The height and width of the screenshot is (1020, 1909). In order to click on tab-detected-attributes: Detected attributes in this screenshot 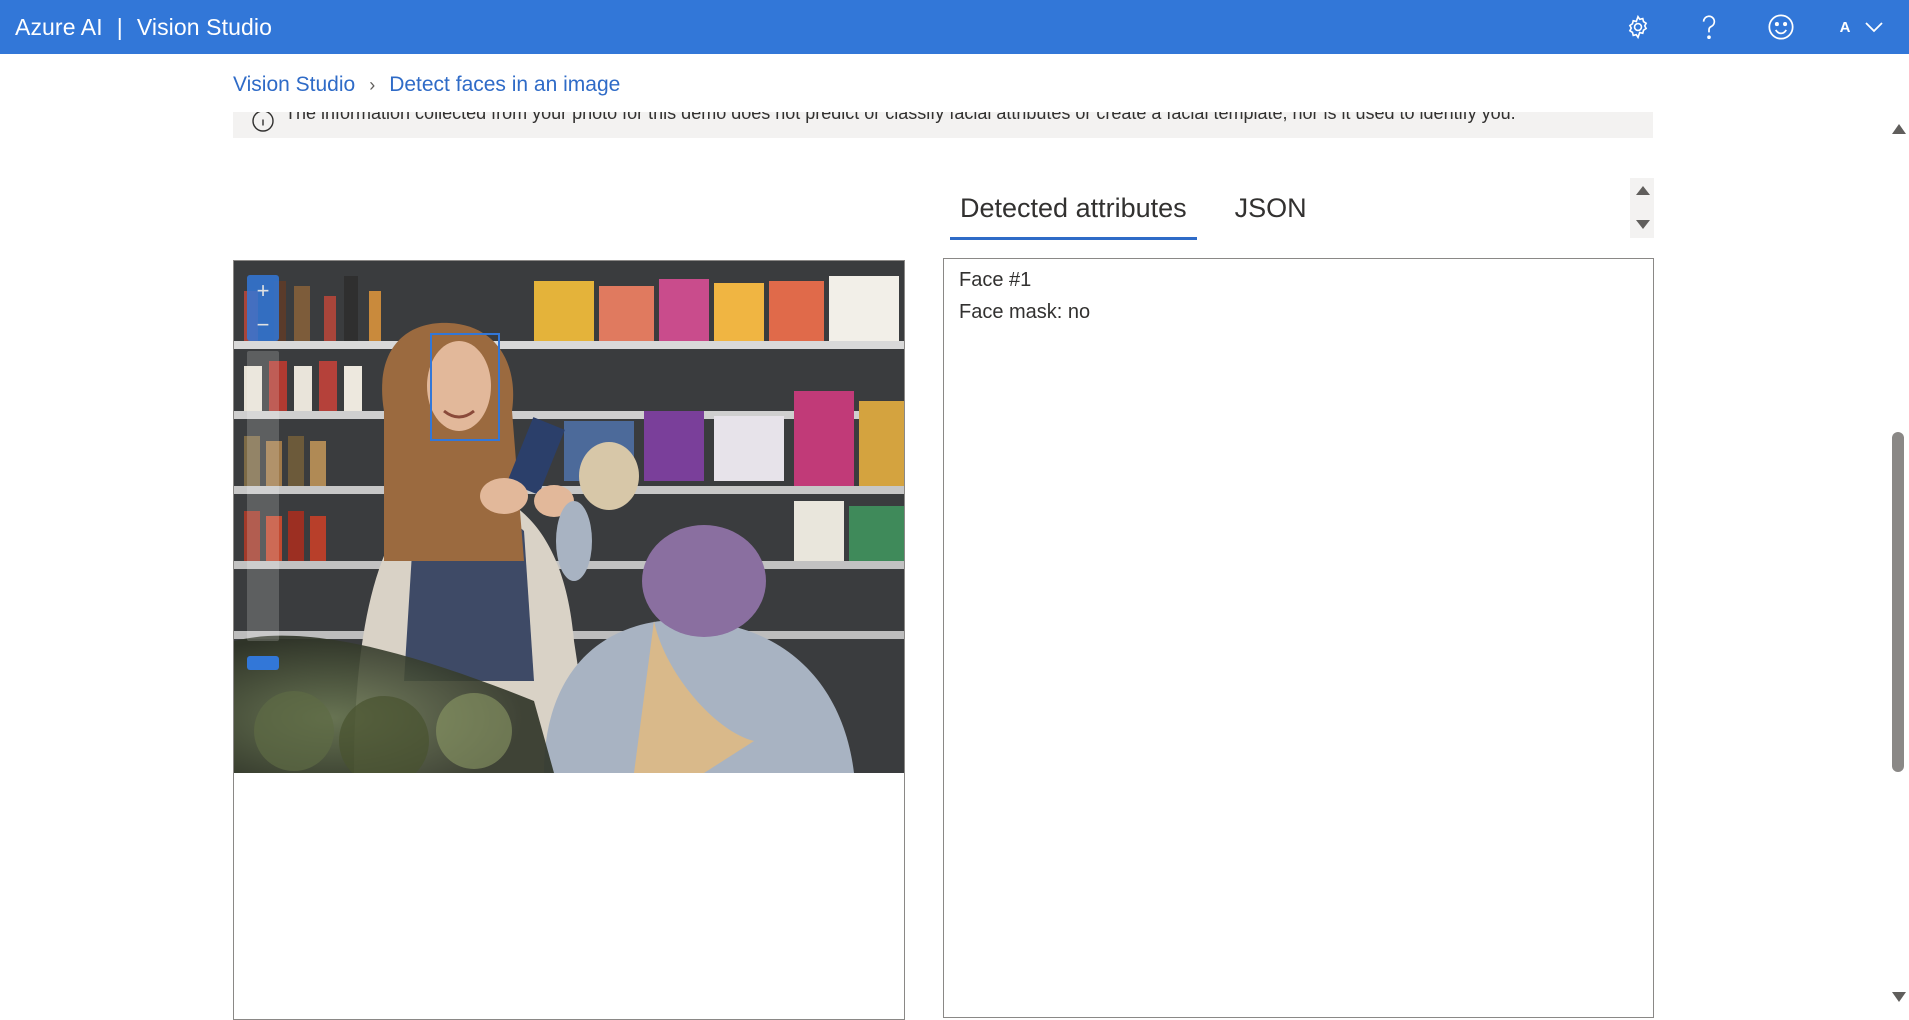, I will do `click(1073, 214)`.